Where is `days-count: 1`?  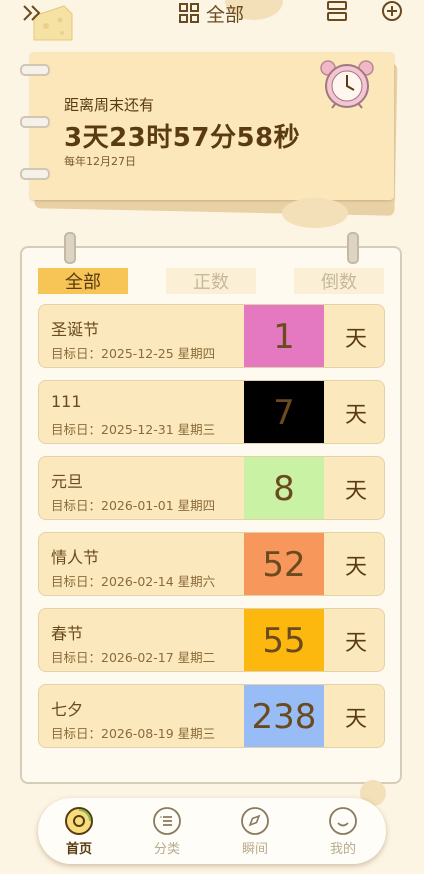
days-count: 1 is located at coordinates (284, 336).